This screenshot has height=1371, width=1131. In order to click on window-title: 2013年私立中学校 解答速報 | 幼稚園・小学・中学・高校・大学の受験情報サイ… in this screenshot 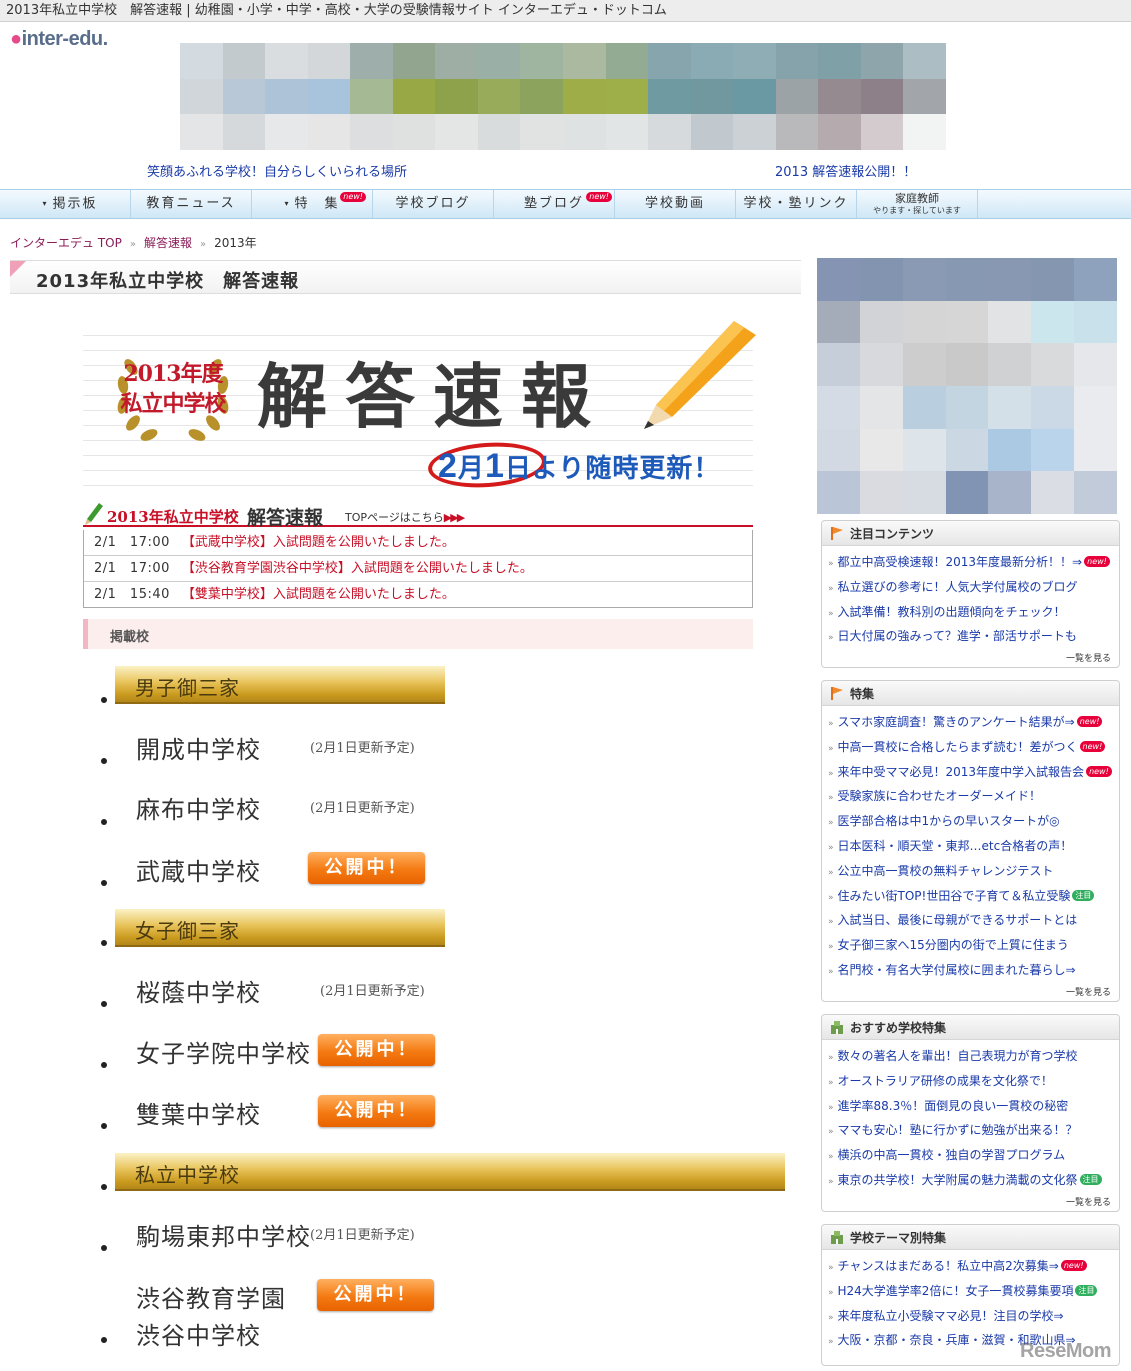, I will do `click(565, 11)`.